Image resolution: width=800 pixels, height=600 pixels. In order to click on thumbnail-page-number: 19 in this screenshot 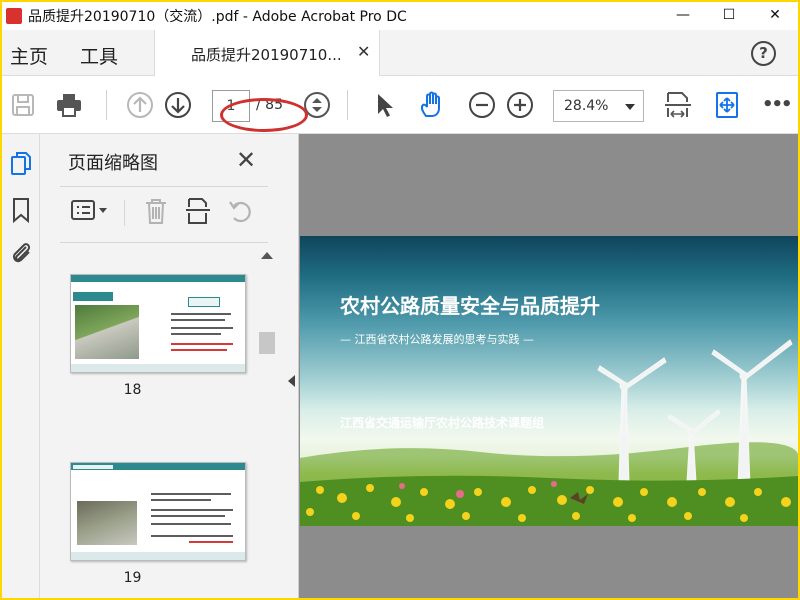, I will do `click(132, 578)`.